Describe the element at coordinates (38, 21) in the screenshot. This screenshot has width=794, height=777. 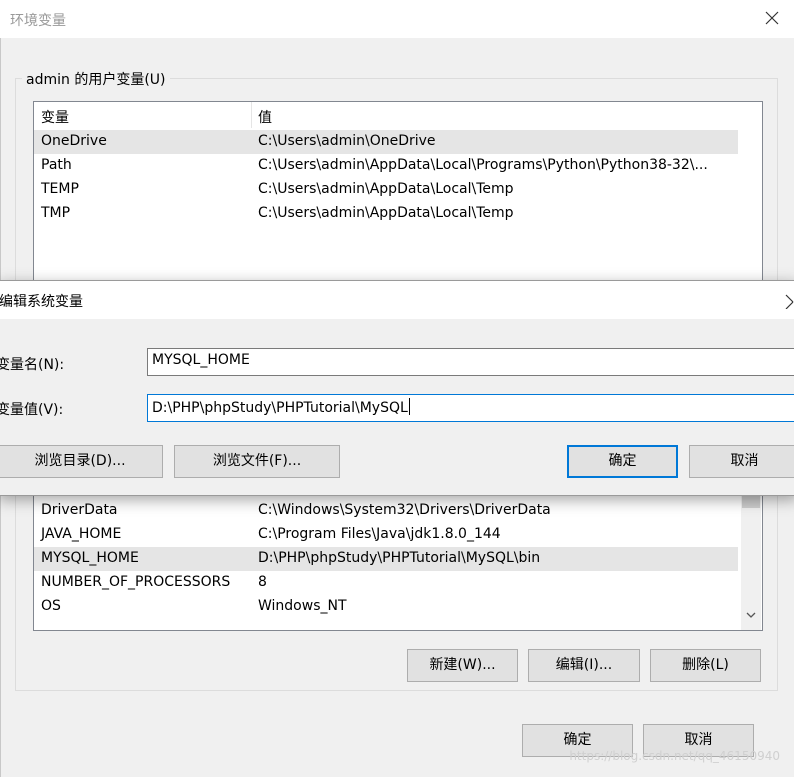
I see `outer-window-title: 环境变量` at that location.